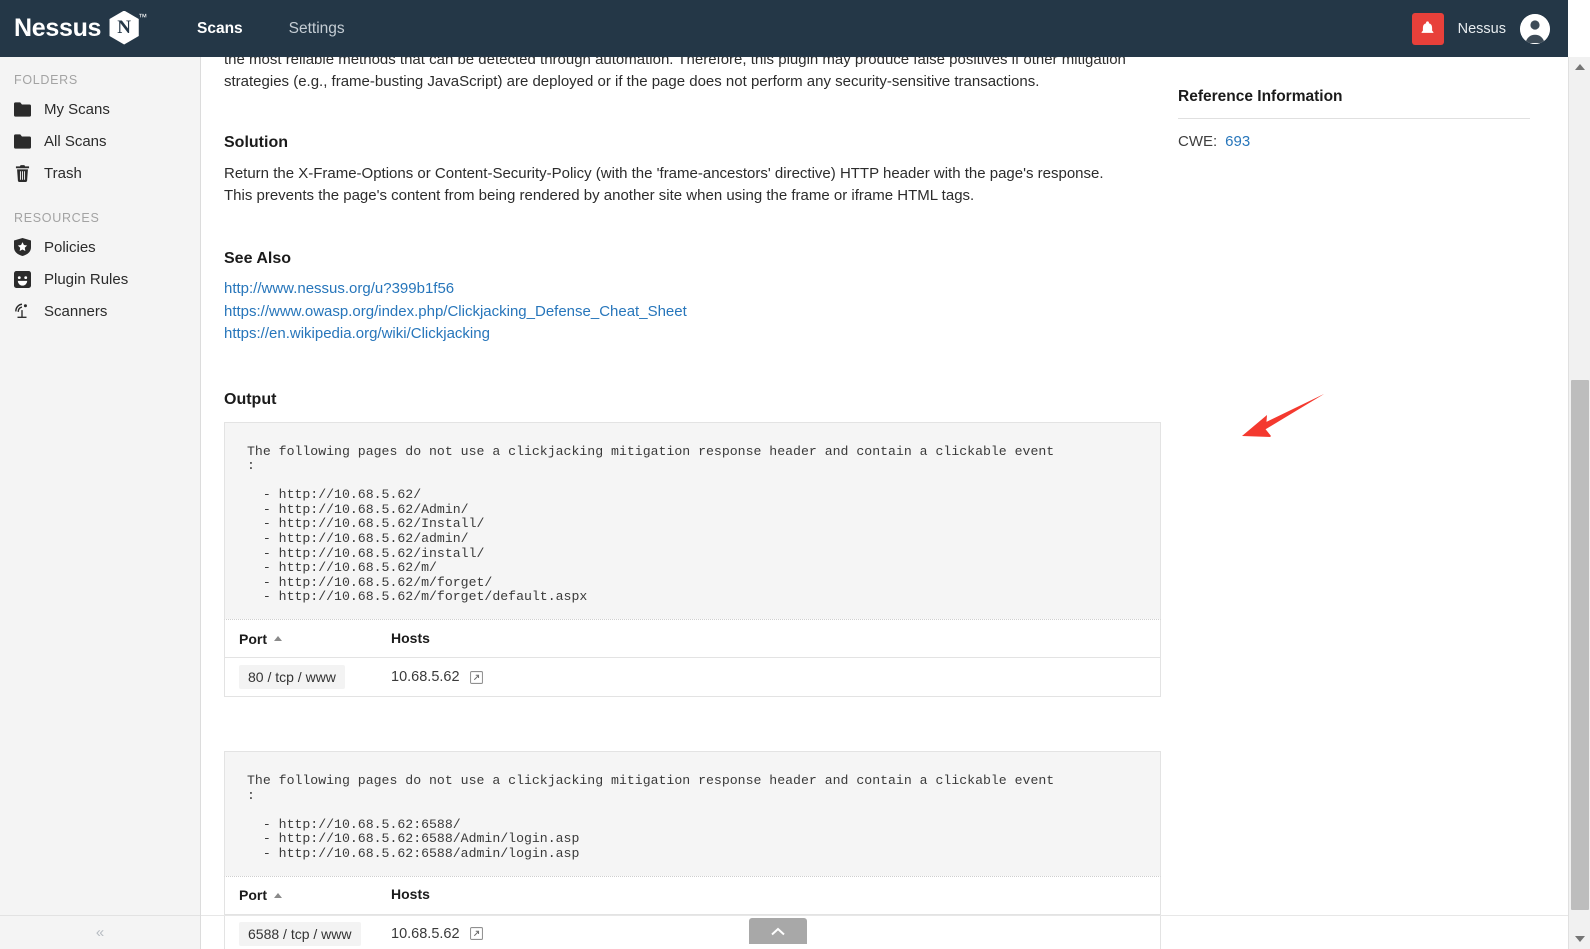 The image size is (1590, 949). I want to click on sidebar-collapse-button: «, so click(100, 932).